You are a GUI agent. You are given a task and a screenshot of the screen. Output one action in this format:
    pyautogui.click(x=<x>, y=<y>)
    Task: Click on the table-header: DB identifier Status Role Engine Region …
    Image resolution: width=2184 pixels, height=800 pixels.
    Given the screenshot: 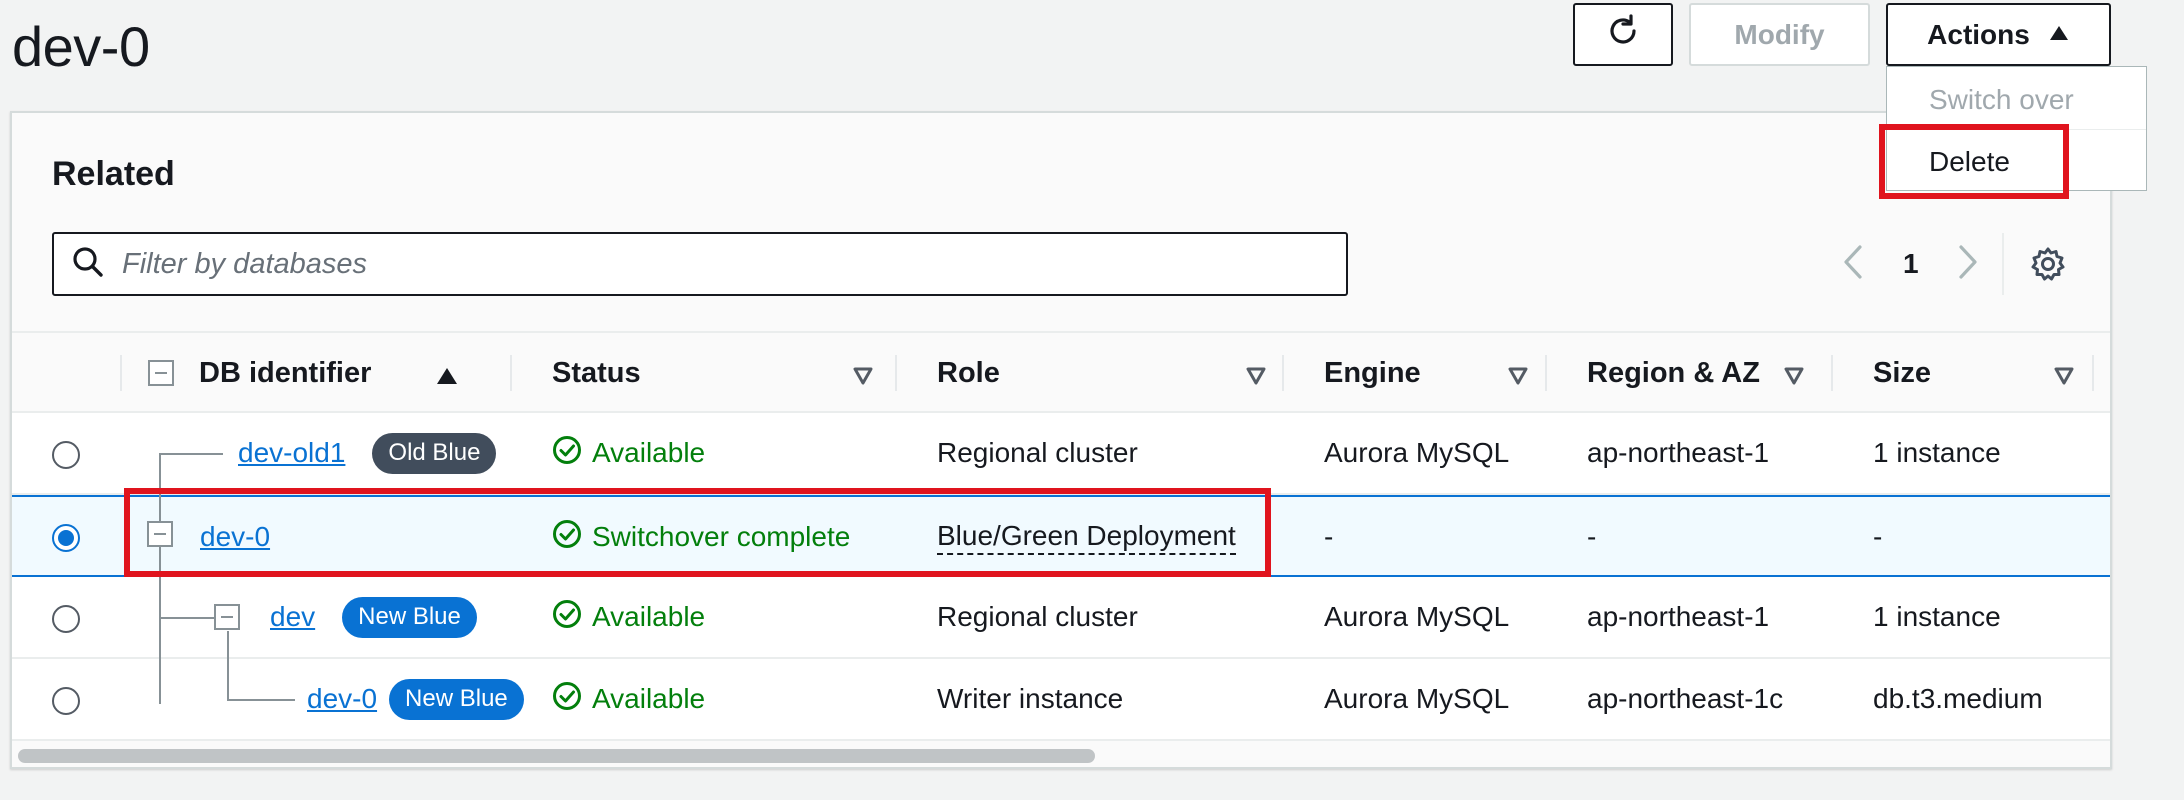 What is the action you would take?
    pyautogui.click(x=1061, y=372)
    